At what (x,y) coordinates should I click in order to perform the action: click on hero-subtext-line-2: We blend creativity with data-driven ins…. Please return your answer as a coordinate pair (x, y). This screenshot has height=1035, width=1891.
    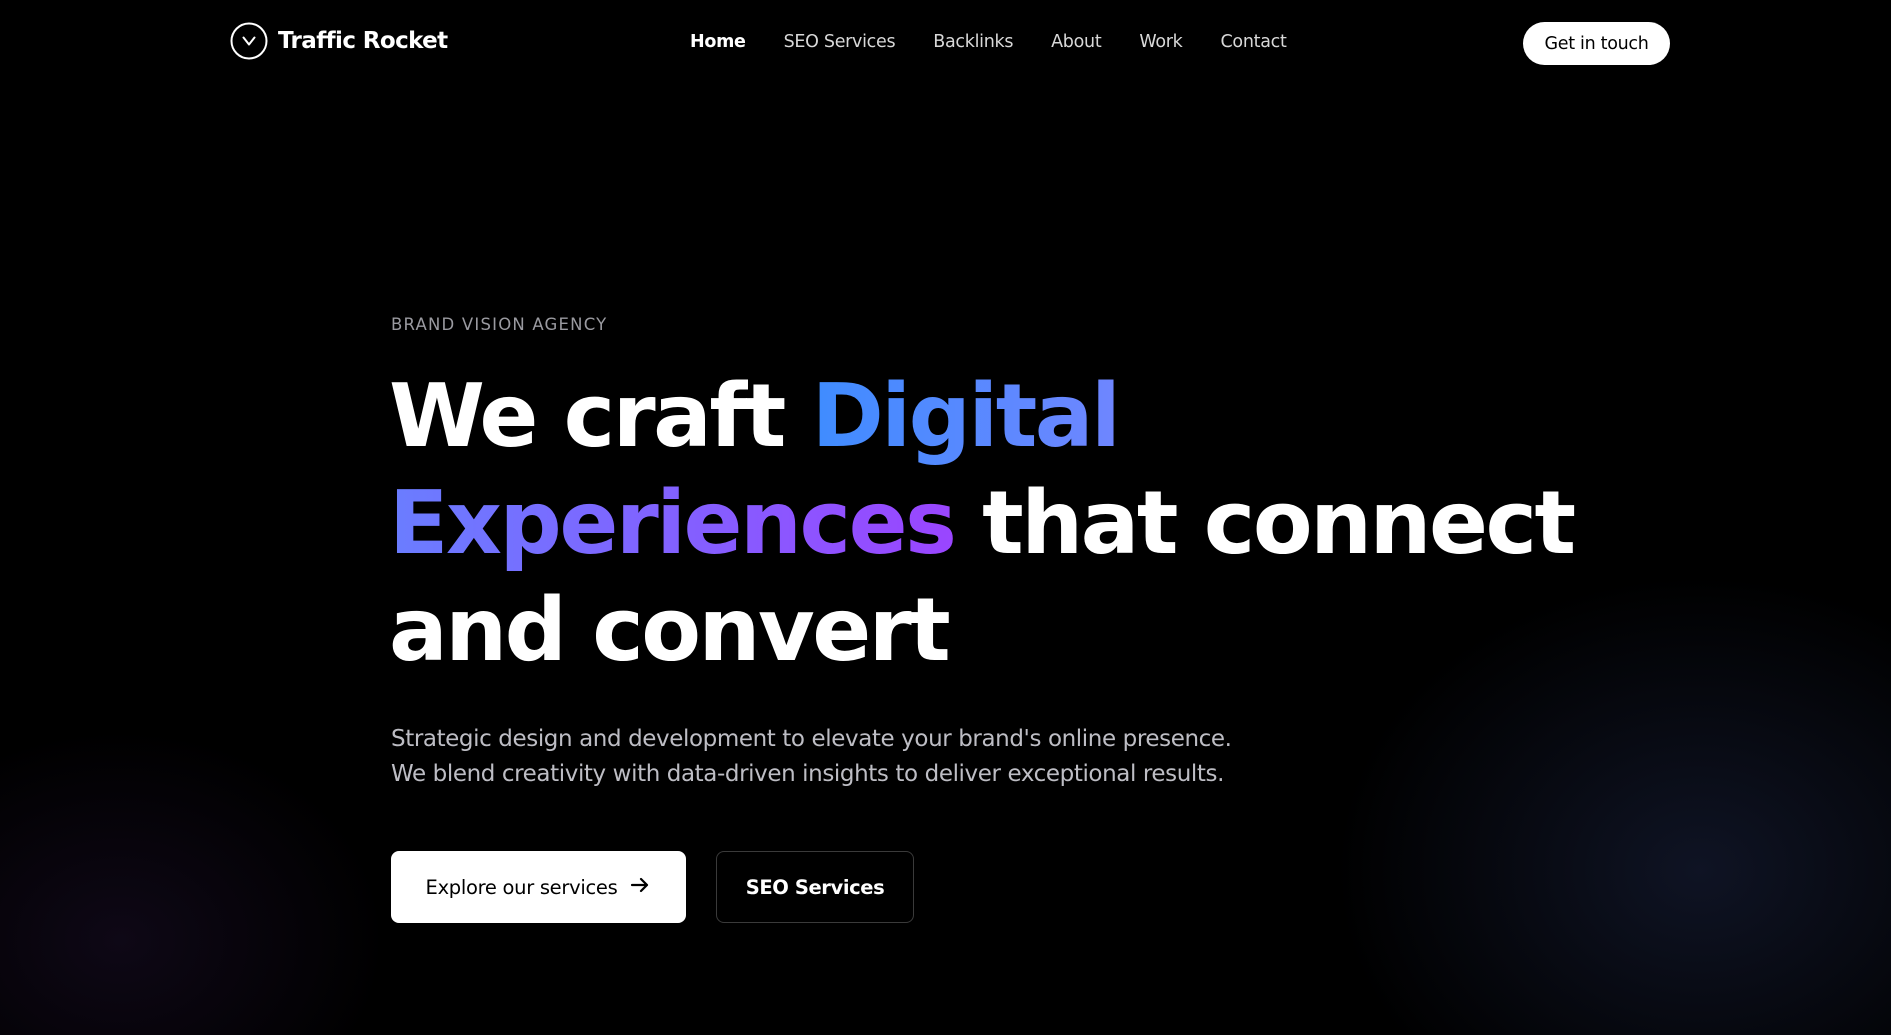
    Looking at the image, I should click on (808, 774).